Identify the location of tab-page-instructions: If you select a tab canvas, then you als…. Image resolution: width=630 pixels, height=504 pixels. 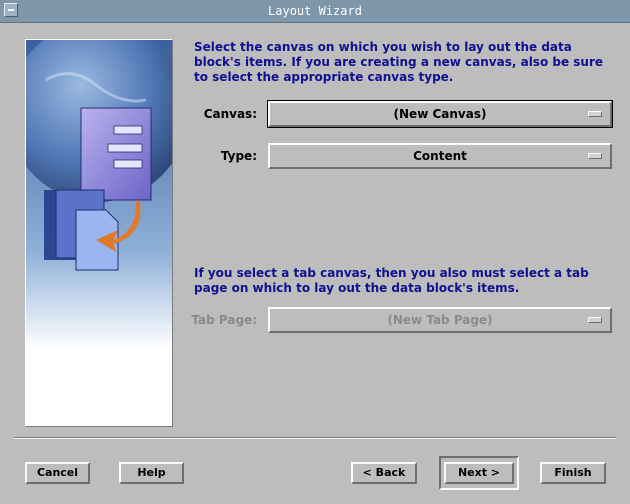
(391, 280).